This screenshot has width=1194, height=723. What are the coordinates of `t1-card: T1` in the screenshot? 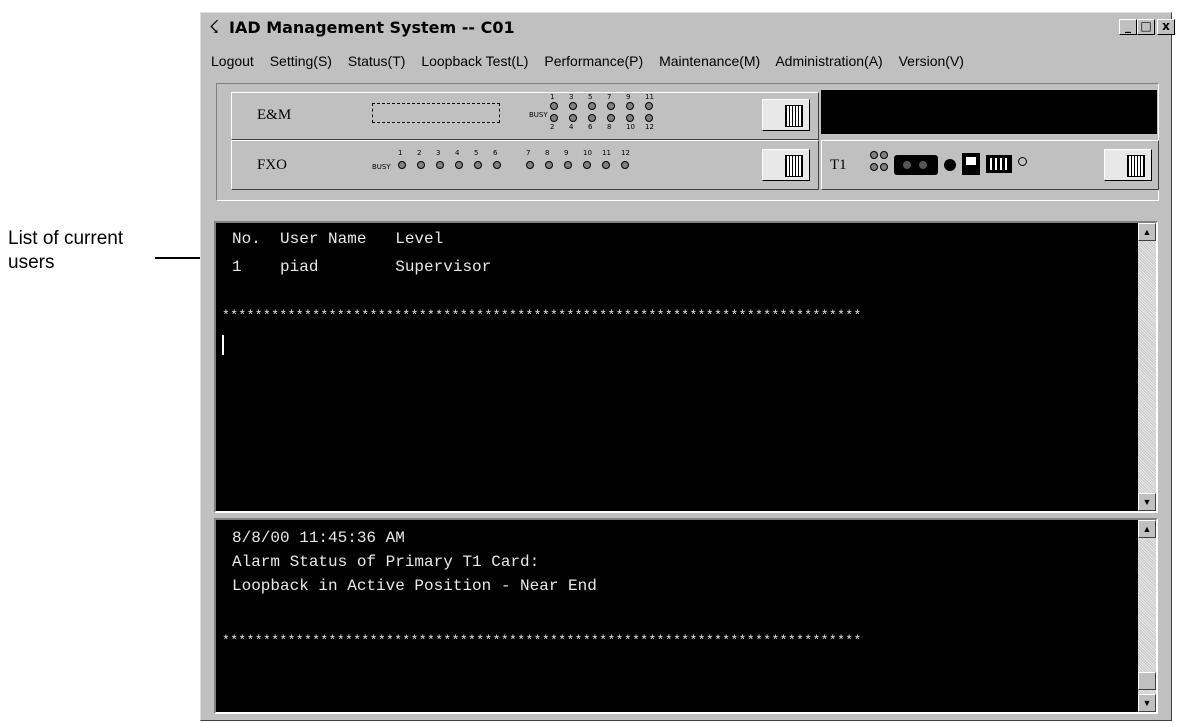 It's located at (990, 165).